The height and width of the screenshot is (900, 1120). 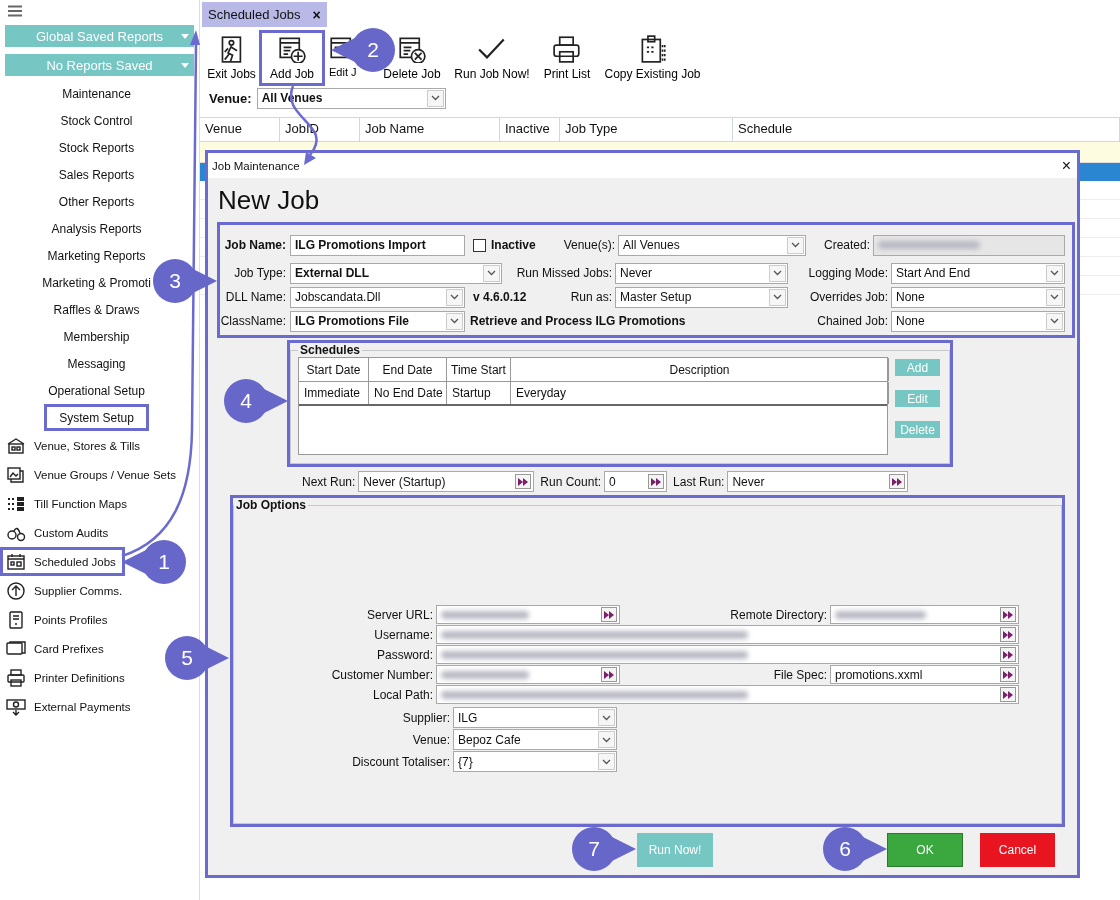 What do you see at coordinates (56, 648) in the screenshot?
I see `menu-item: Card Prefixes` at bounding box center [56, 648].